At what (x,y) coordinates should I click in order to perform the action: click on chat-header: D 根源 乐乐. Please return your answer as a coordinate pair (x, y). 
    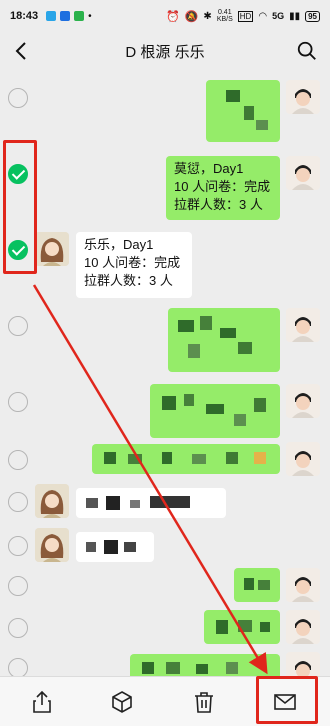
    Looking at the image, I should click on (165, 51).